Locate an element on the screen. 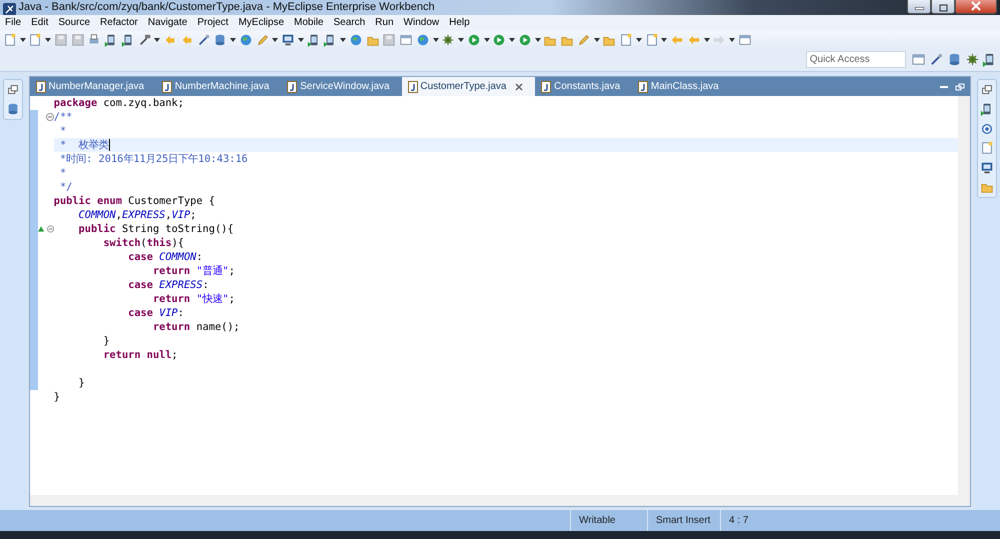 The width and height of the screenshot is (1000, 539). code-line: return "快速"; is located at coordinates (193, 299).